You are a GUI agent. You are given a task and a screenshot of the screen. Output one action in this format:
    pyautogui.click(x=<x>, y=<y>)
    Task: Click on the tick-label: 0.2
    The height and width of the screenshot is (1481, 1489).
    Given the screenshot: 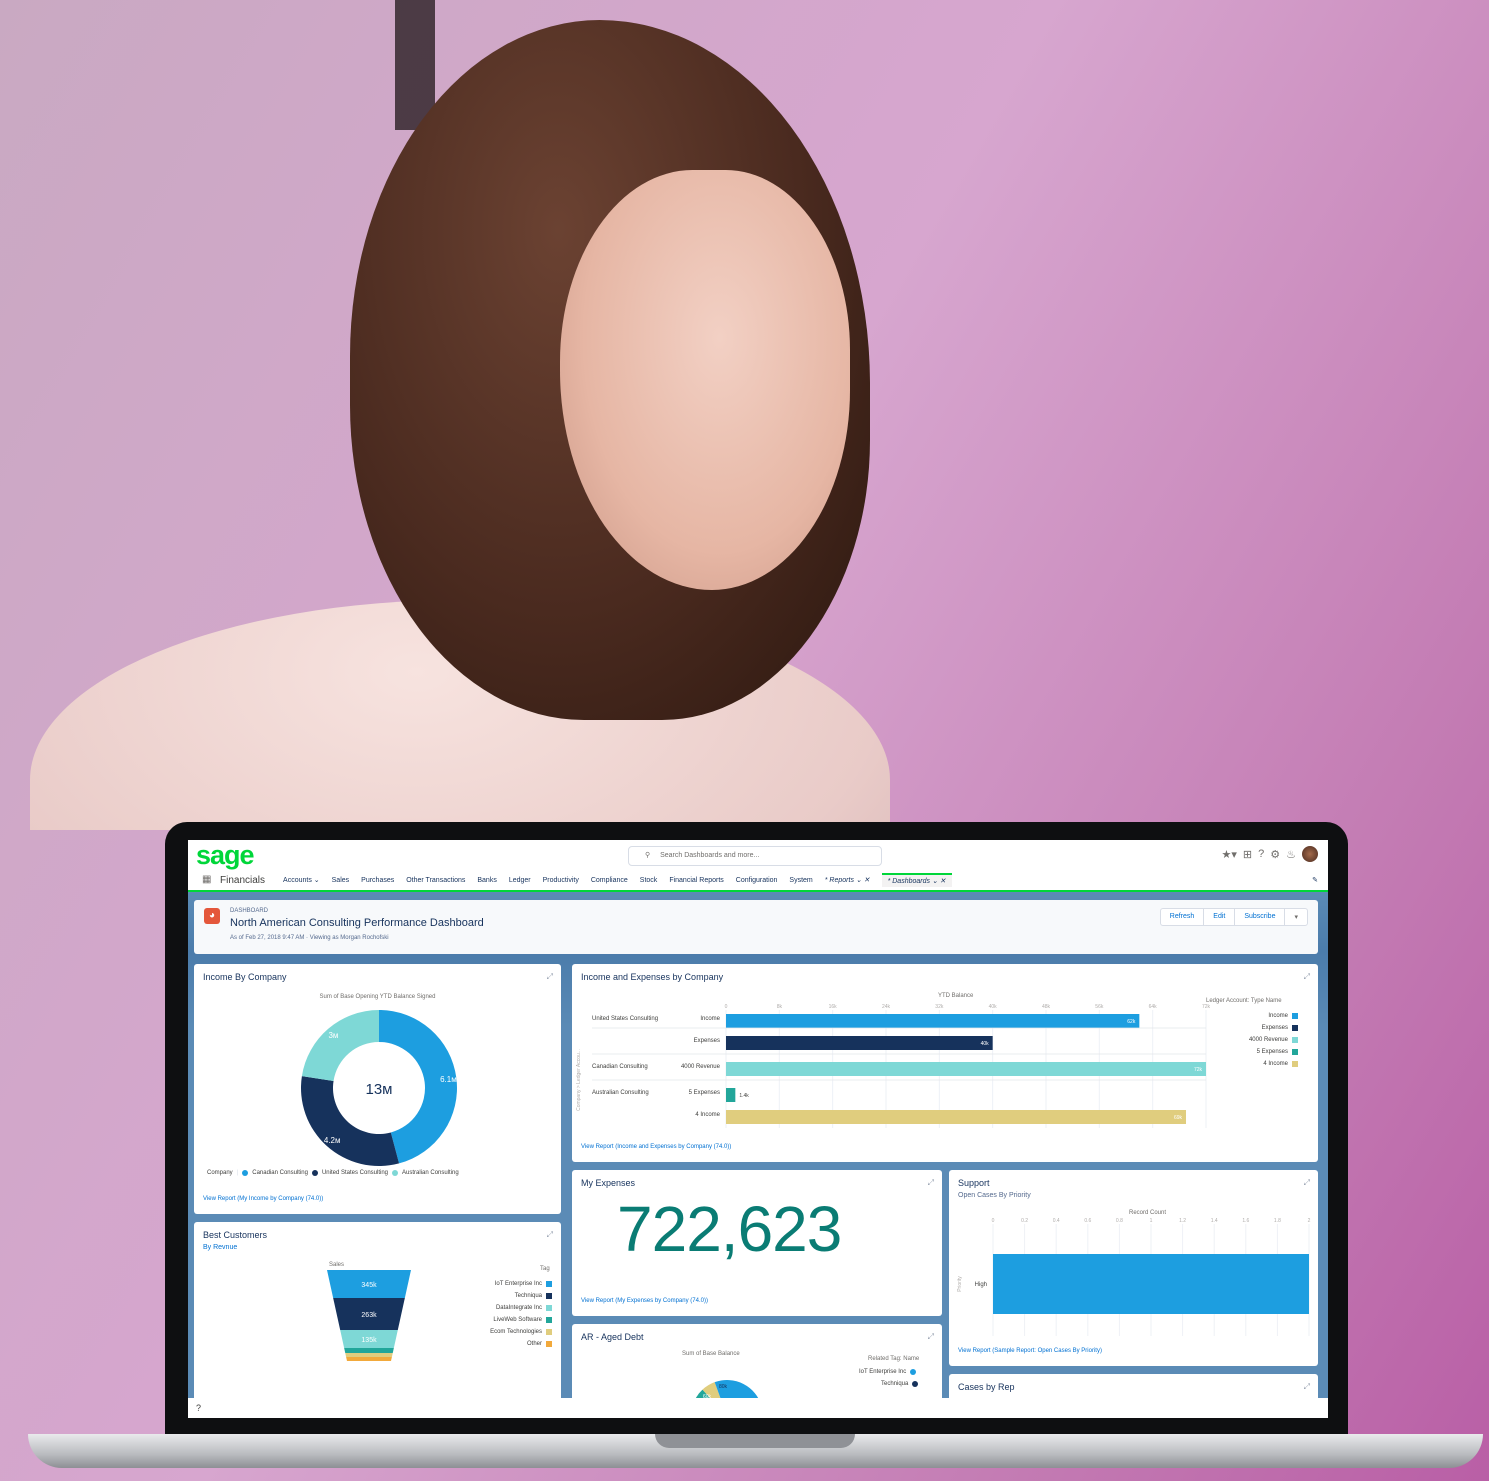 What is the action you would take?
    pyautogui.click(x=1024, y=1221)
    